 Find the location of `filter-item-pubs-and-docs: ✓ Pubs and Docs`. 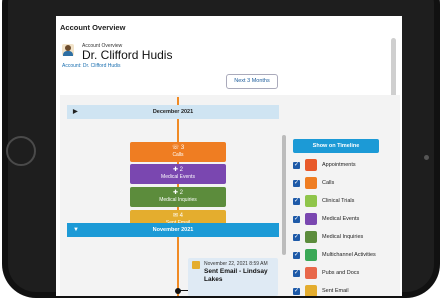

filter-item-pubs-and-docs: ✓ Pubs and Docs is located at coordinates (341, 274).